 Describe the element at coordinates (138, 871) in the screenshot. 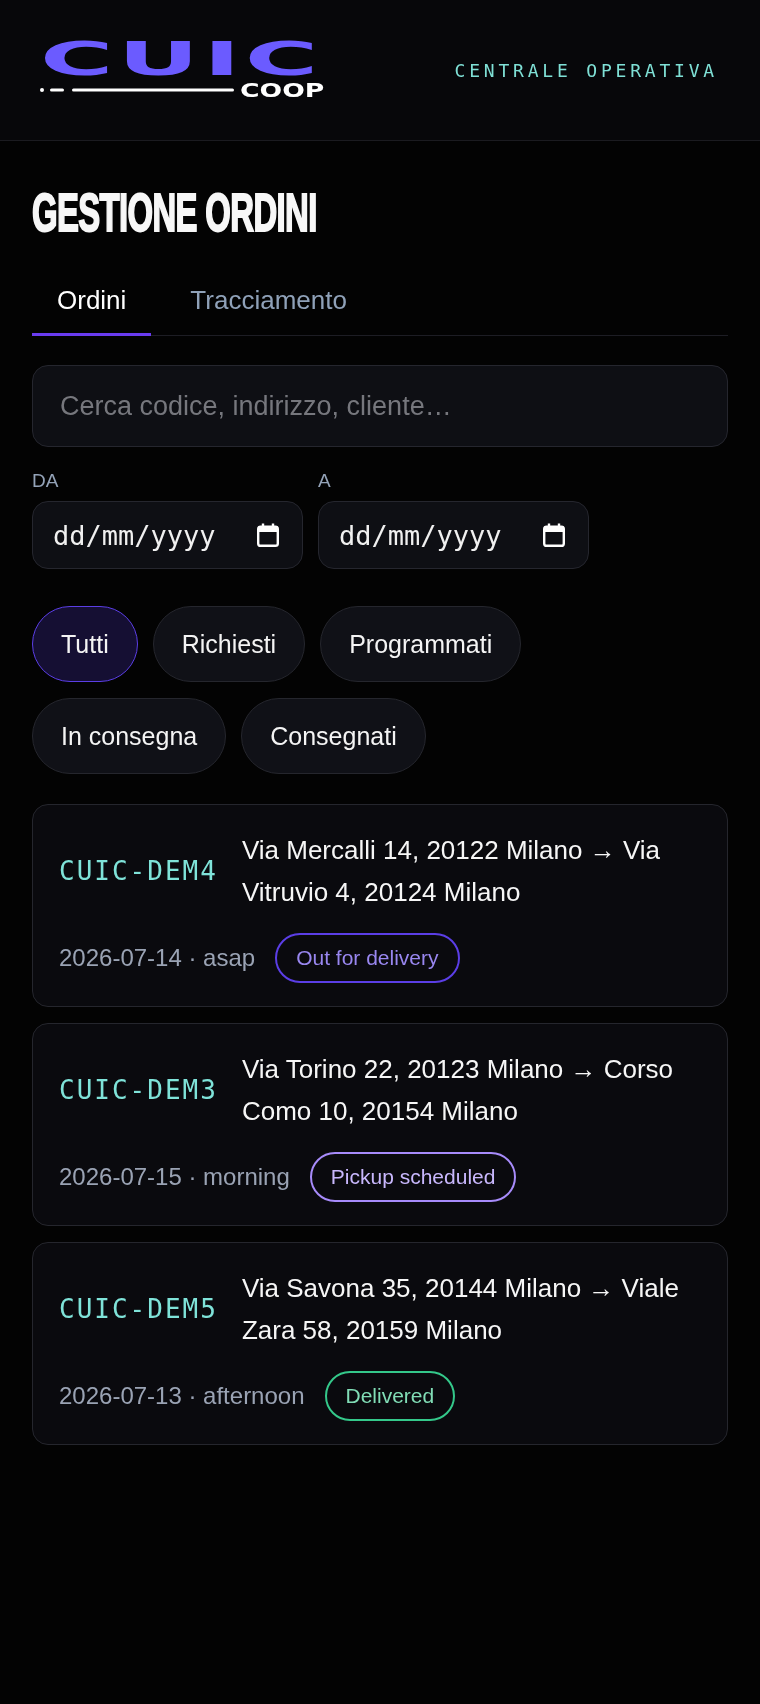

I see `order-code: CUIC-DEM4` at that location.